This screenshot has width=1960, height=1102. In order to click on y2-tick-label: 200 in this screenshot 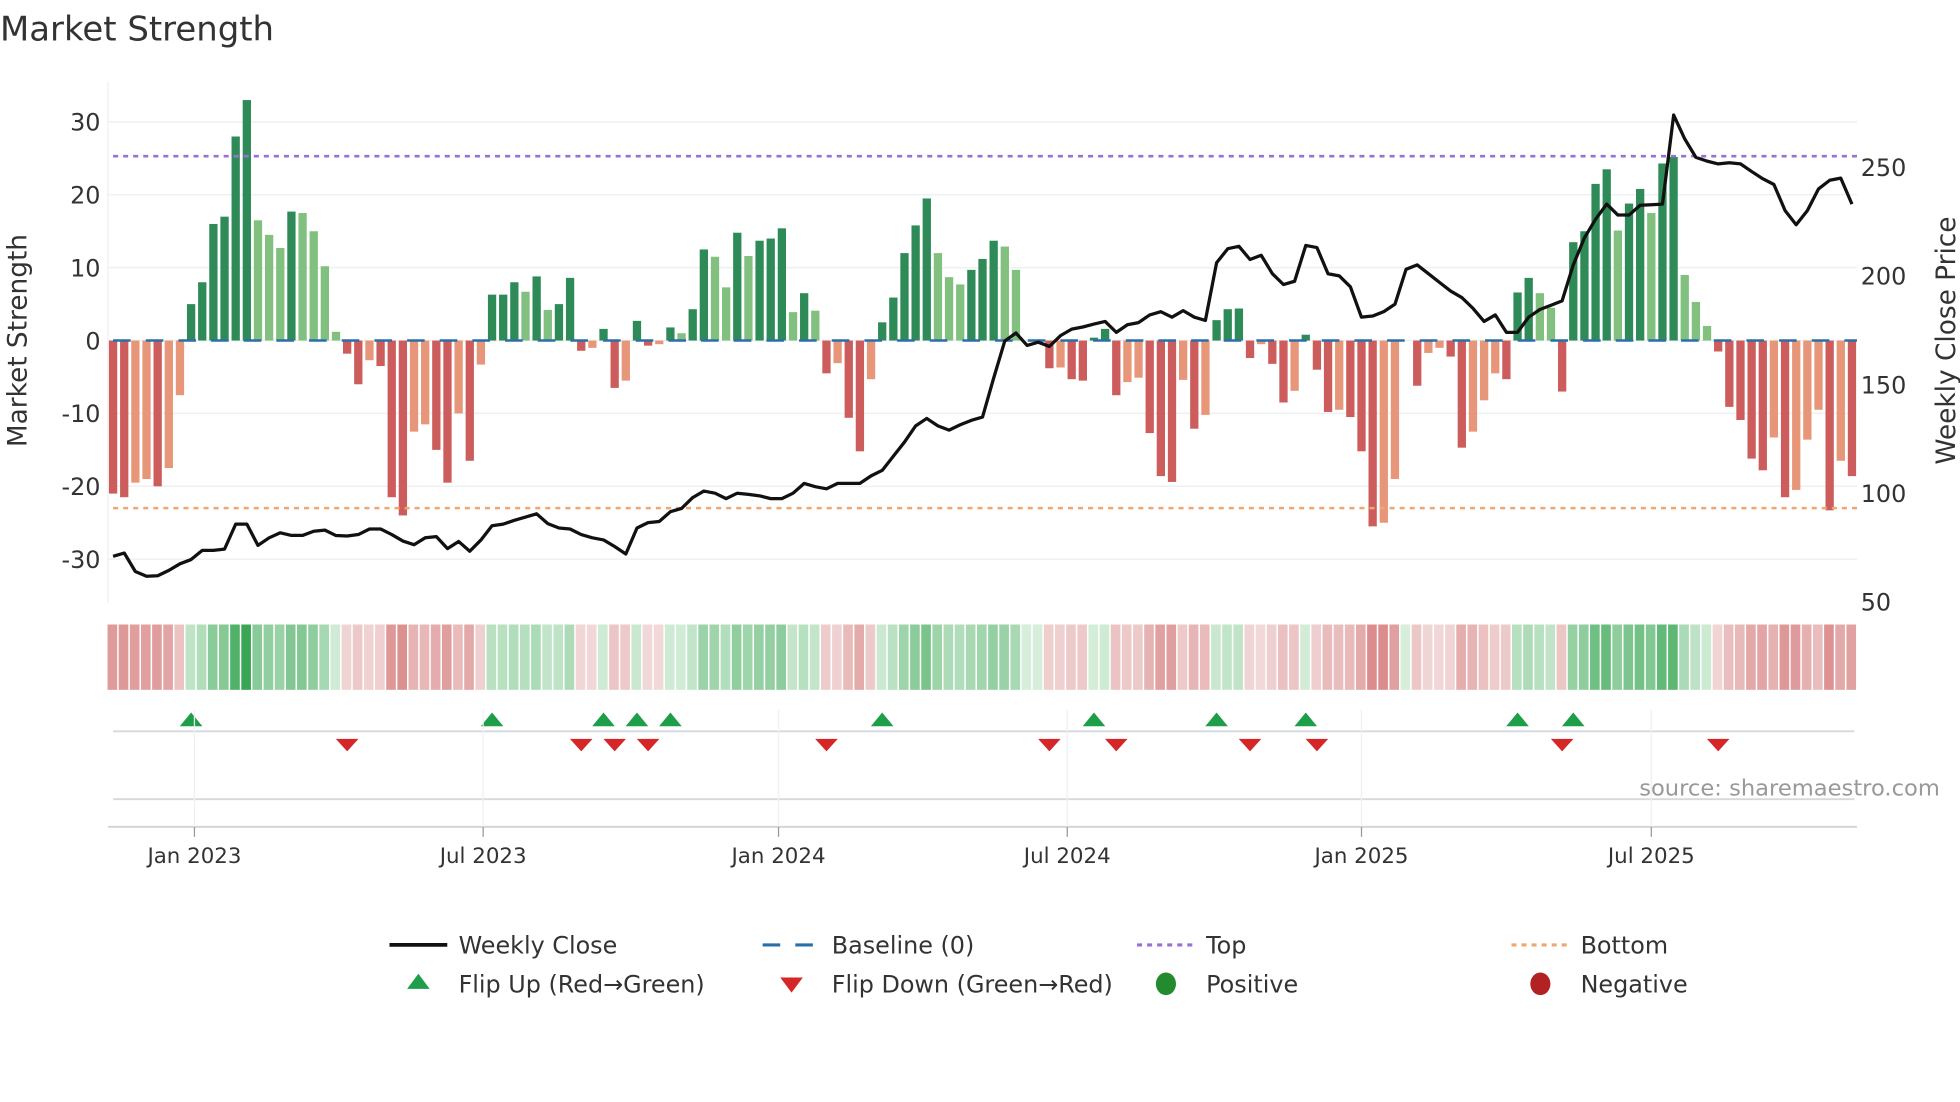, I will do `click(1884, 277)`.